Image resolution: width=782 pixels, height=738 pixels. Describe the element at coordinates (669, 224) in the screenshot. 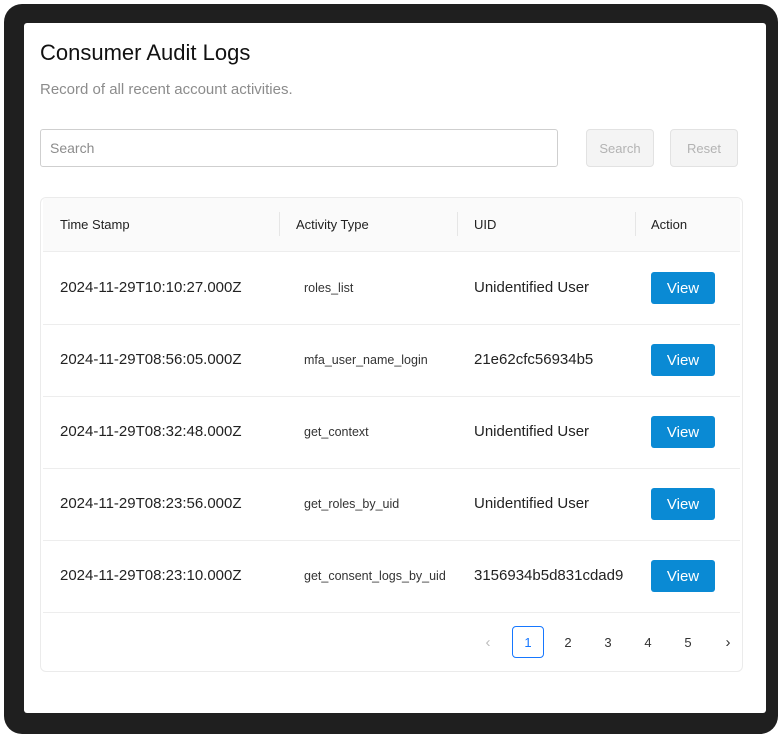

I see `column-header-action: Action` at that location.